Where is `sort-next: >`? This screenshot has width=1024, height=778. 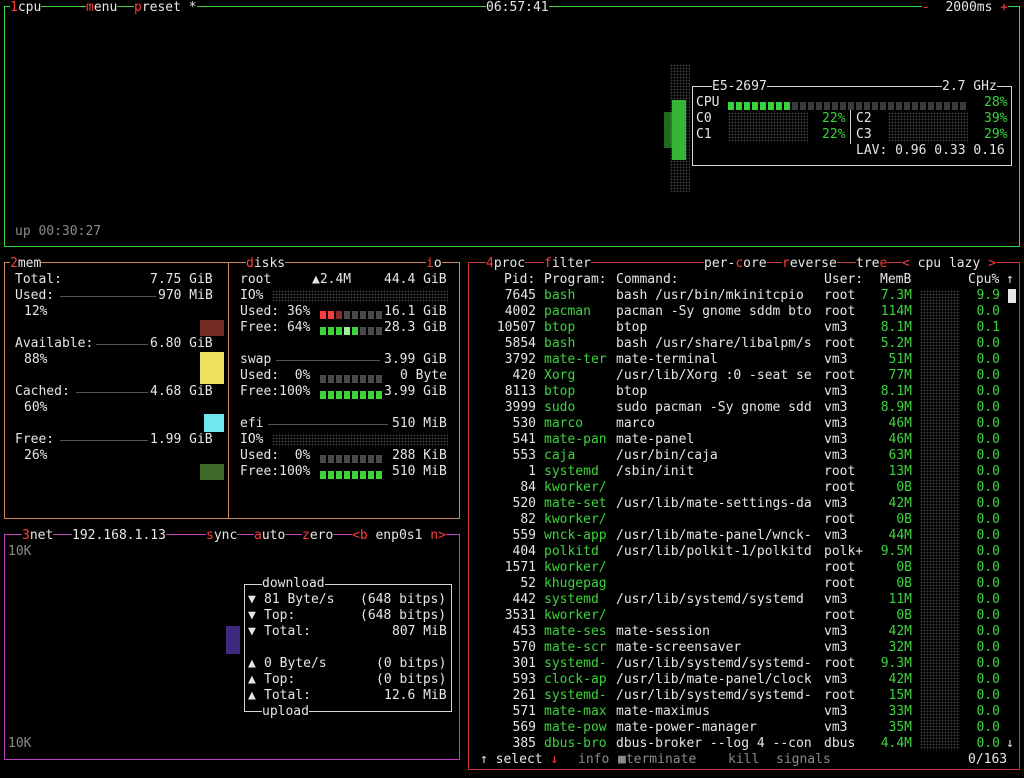
sort-next: > is located at coordinates (992, 263).